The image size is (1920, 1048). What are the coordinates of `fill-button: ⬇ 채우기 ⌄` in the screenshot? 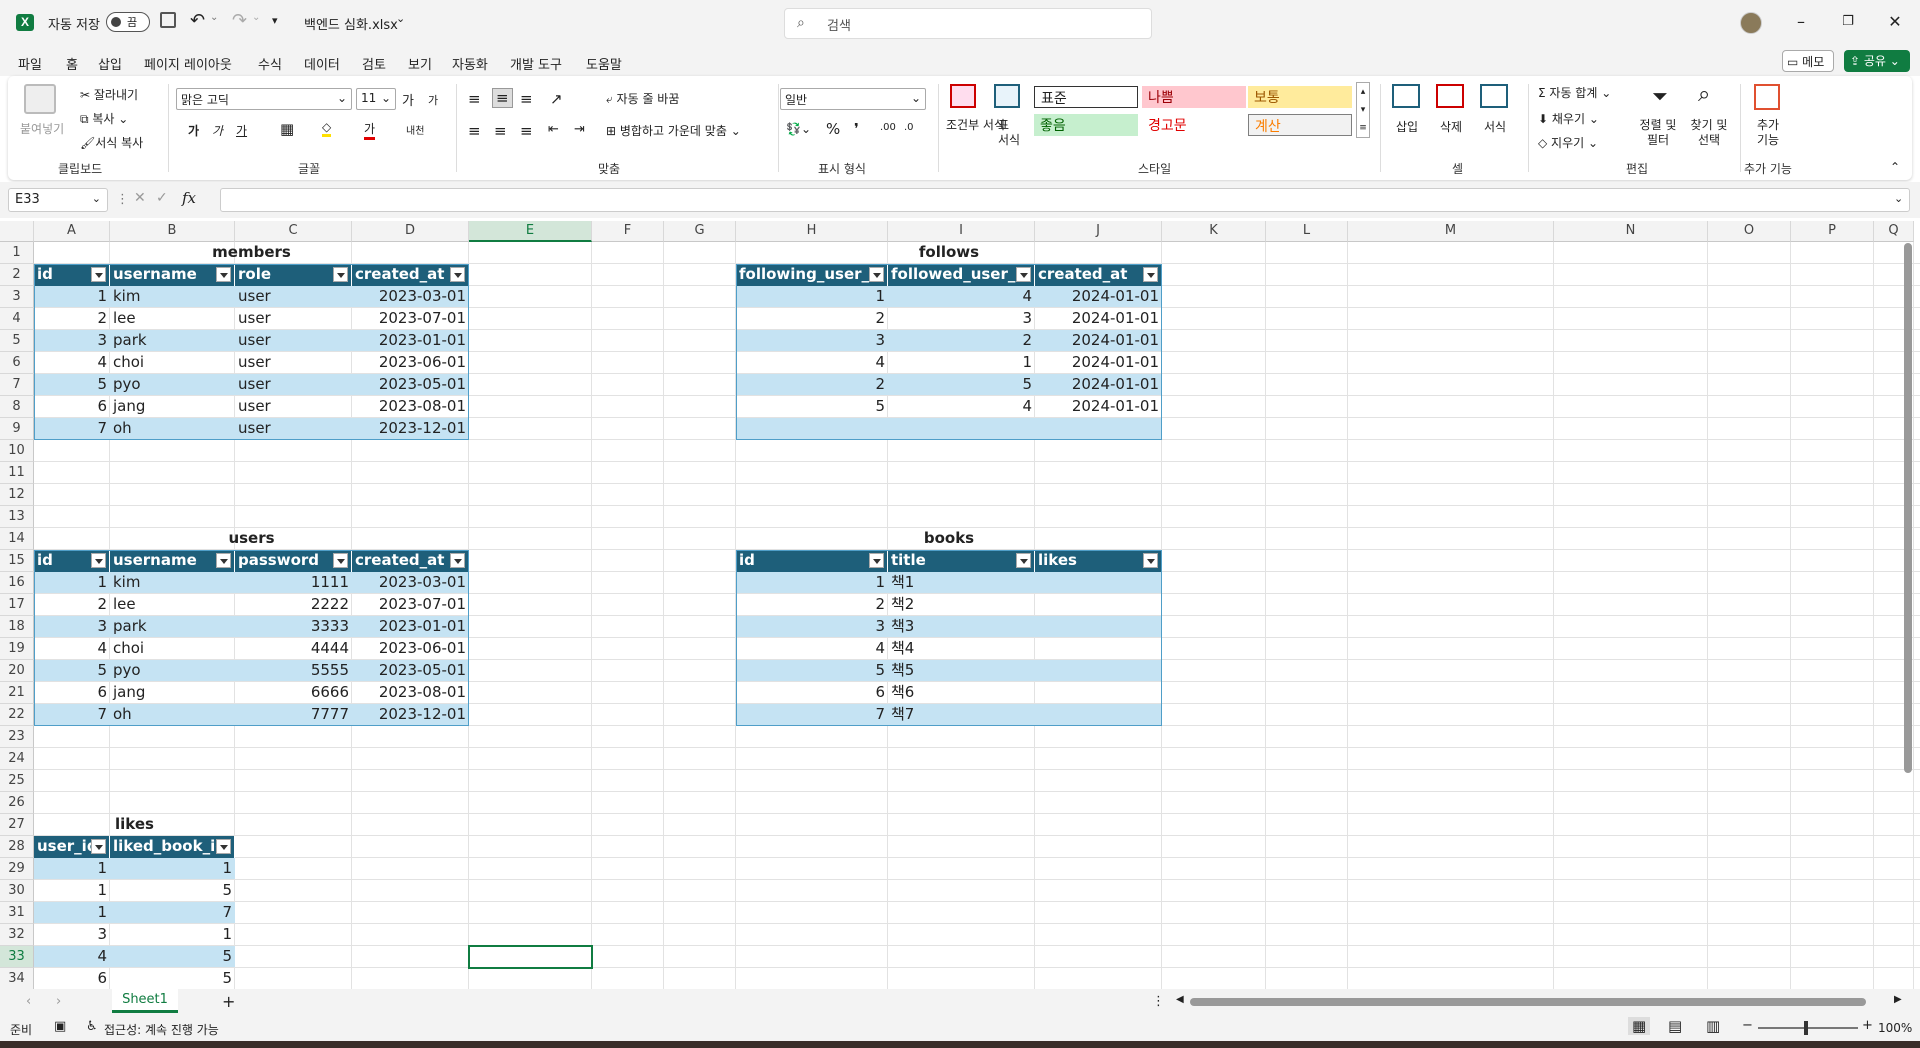 It's located at (1568, 118).